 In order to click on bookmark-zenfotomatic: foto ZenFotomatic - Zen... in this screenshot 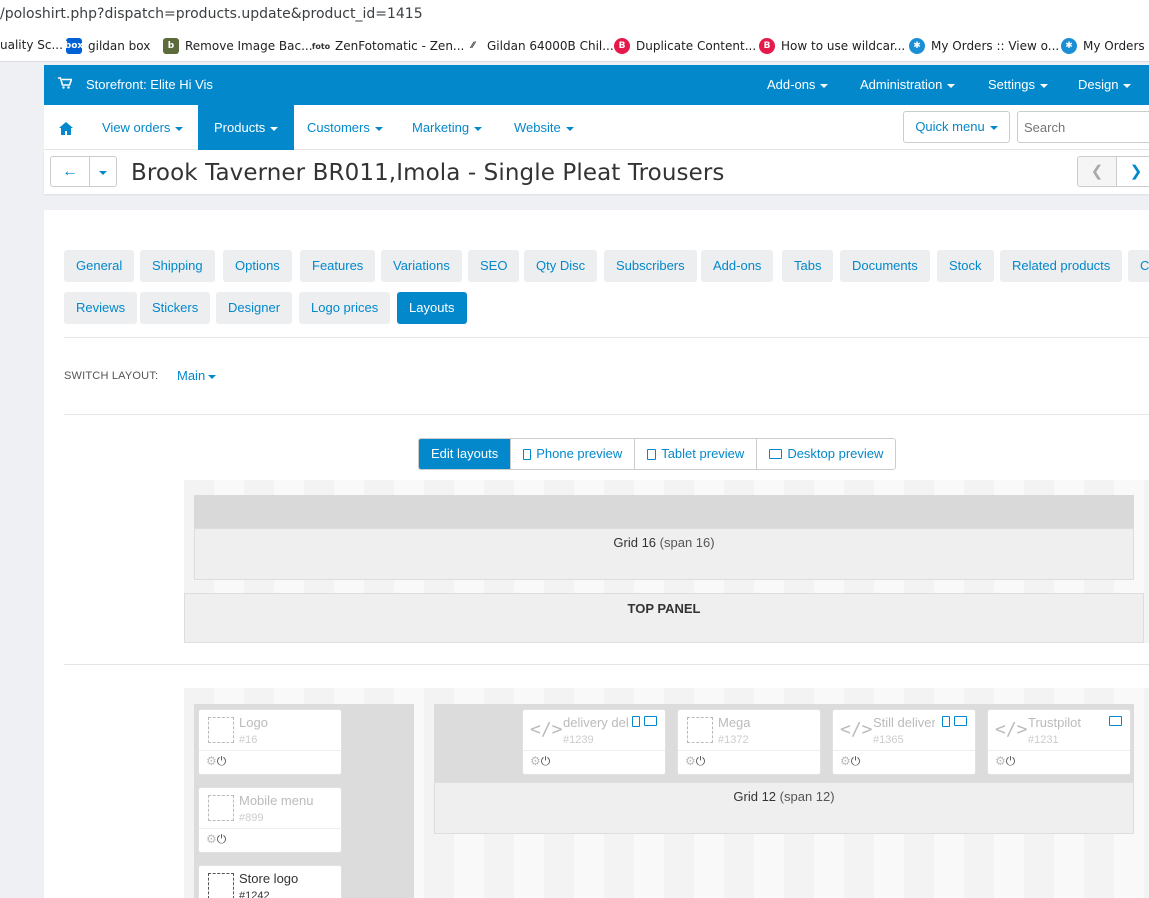, I will do `click(388, 46)`.